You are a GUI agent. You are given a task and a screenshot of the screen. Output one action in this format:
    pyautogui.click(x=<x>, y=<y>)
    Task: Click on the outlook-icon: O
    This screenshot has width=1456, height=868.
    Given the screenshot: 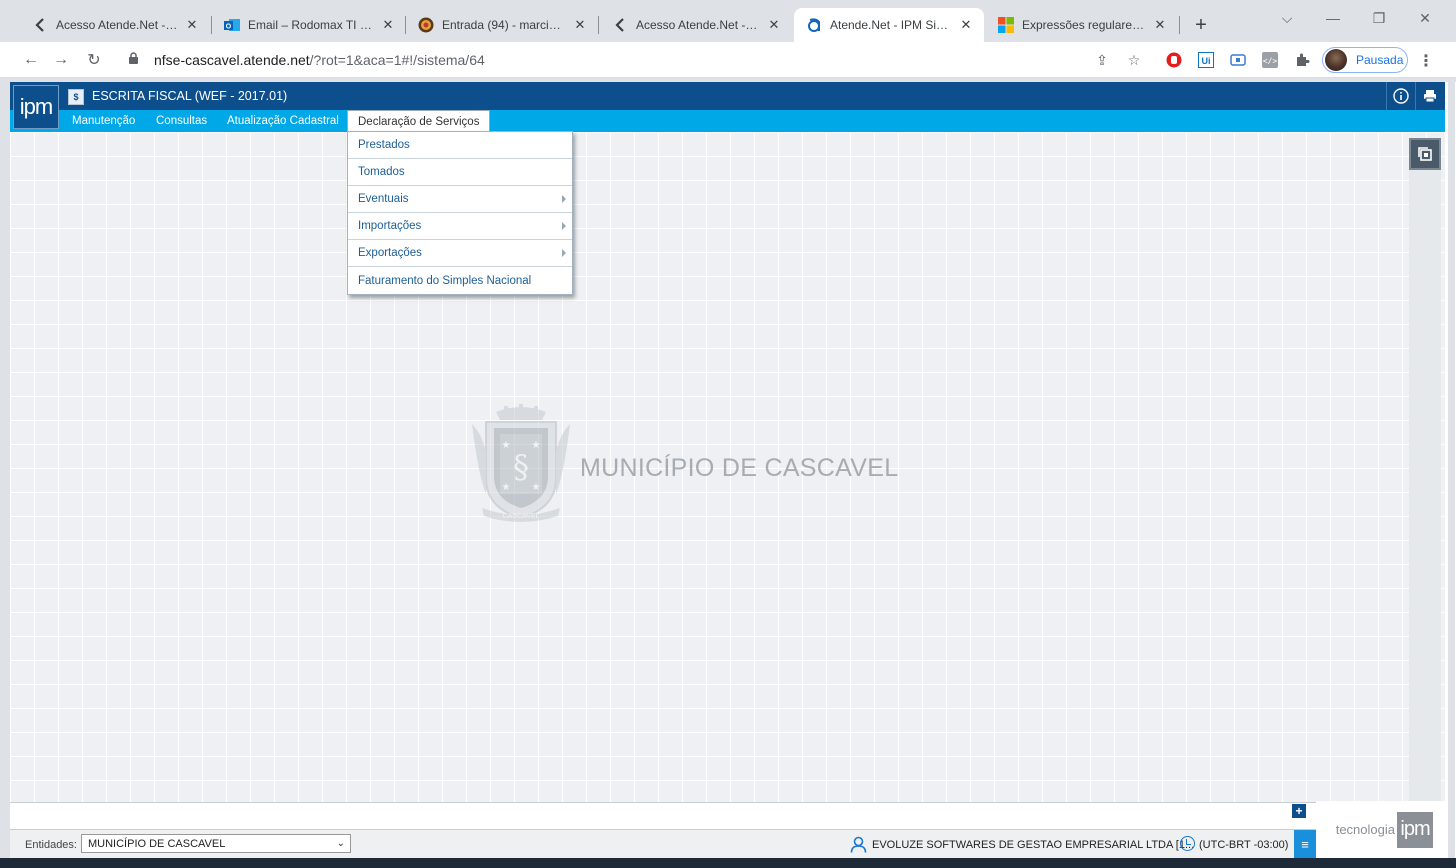 What is the action you would take?
    pyautogui.click(x=232, y=25)
    